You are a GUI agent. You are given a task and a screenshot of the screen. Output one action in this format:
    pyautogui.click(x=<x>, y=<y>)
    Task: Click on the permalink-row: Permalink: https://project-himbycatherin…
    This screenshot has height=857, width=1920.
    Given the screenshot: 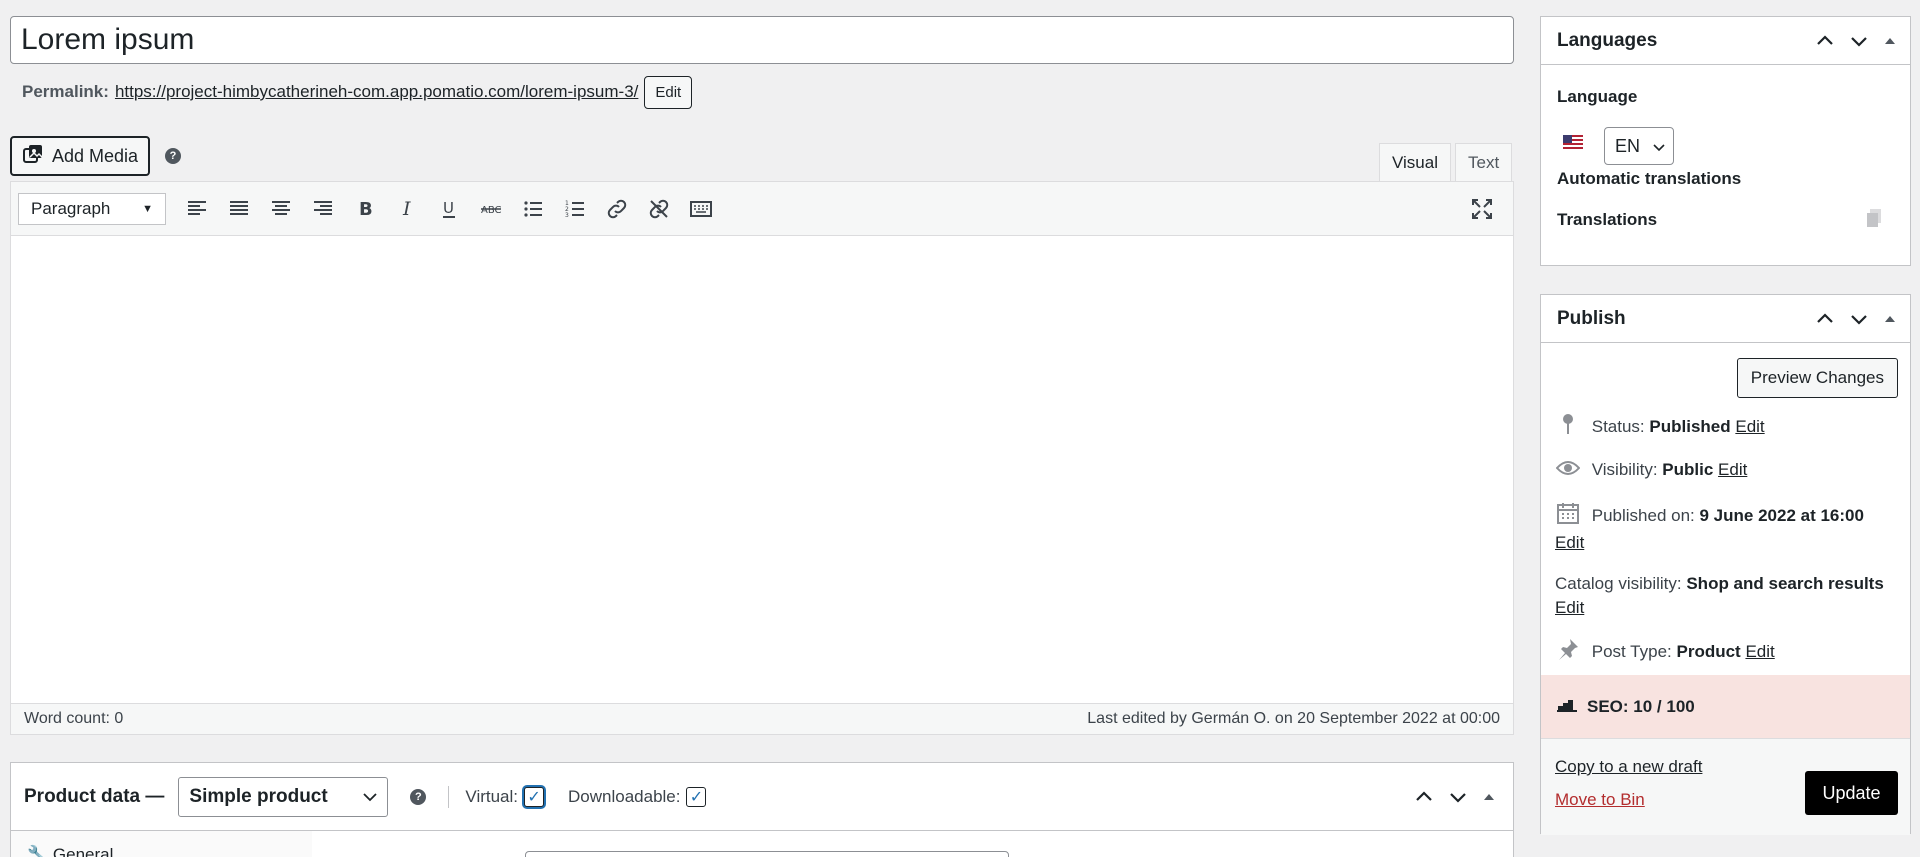 What is the action you would take?
    pyautogui.click(x=357, y=92)
    